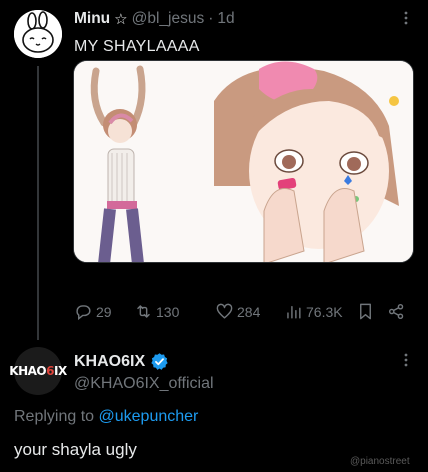 The height and width of the screenshot is (472, 428). What do you see at coordinates (92, 19) in the screenshot?
I see `author-name: Minu` at bounding box center [92, 19].